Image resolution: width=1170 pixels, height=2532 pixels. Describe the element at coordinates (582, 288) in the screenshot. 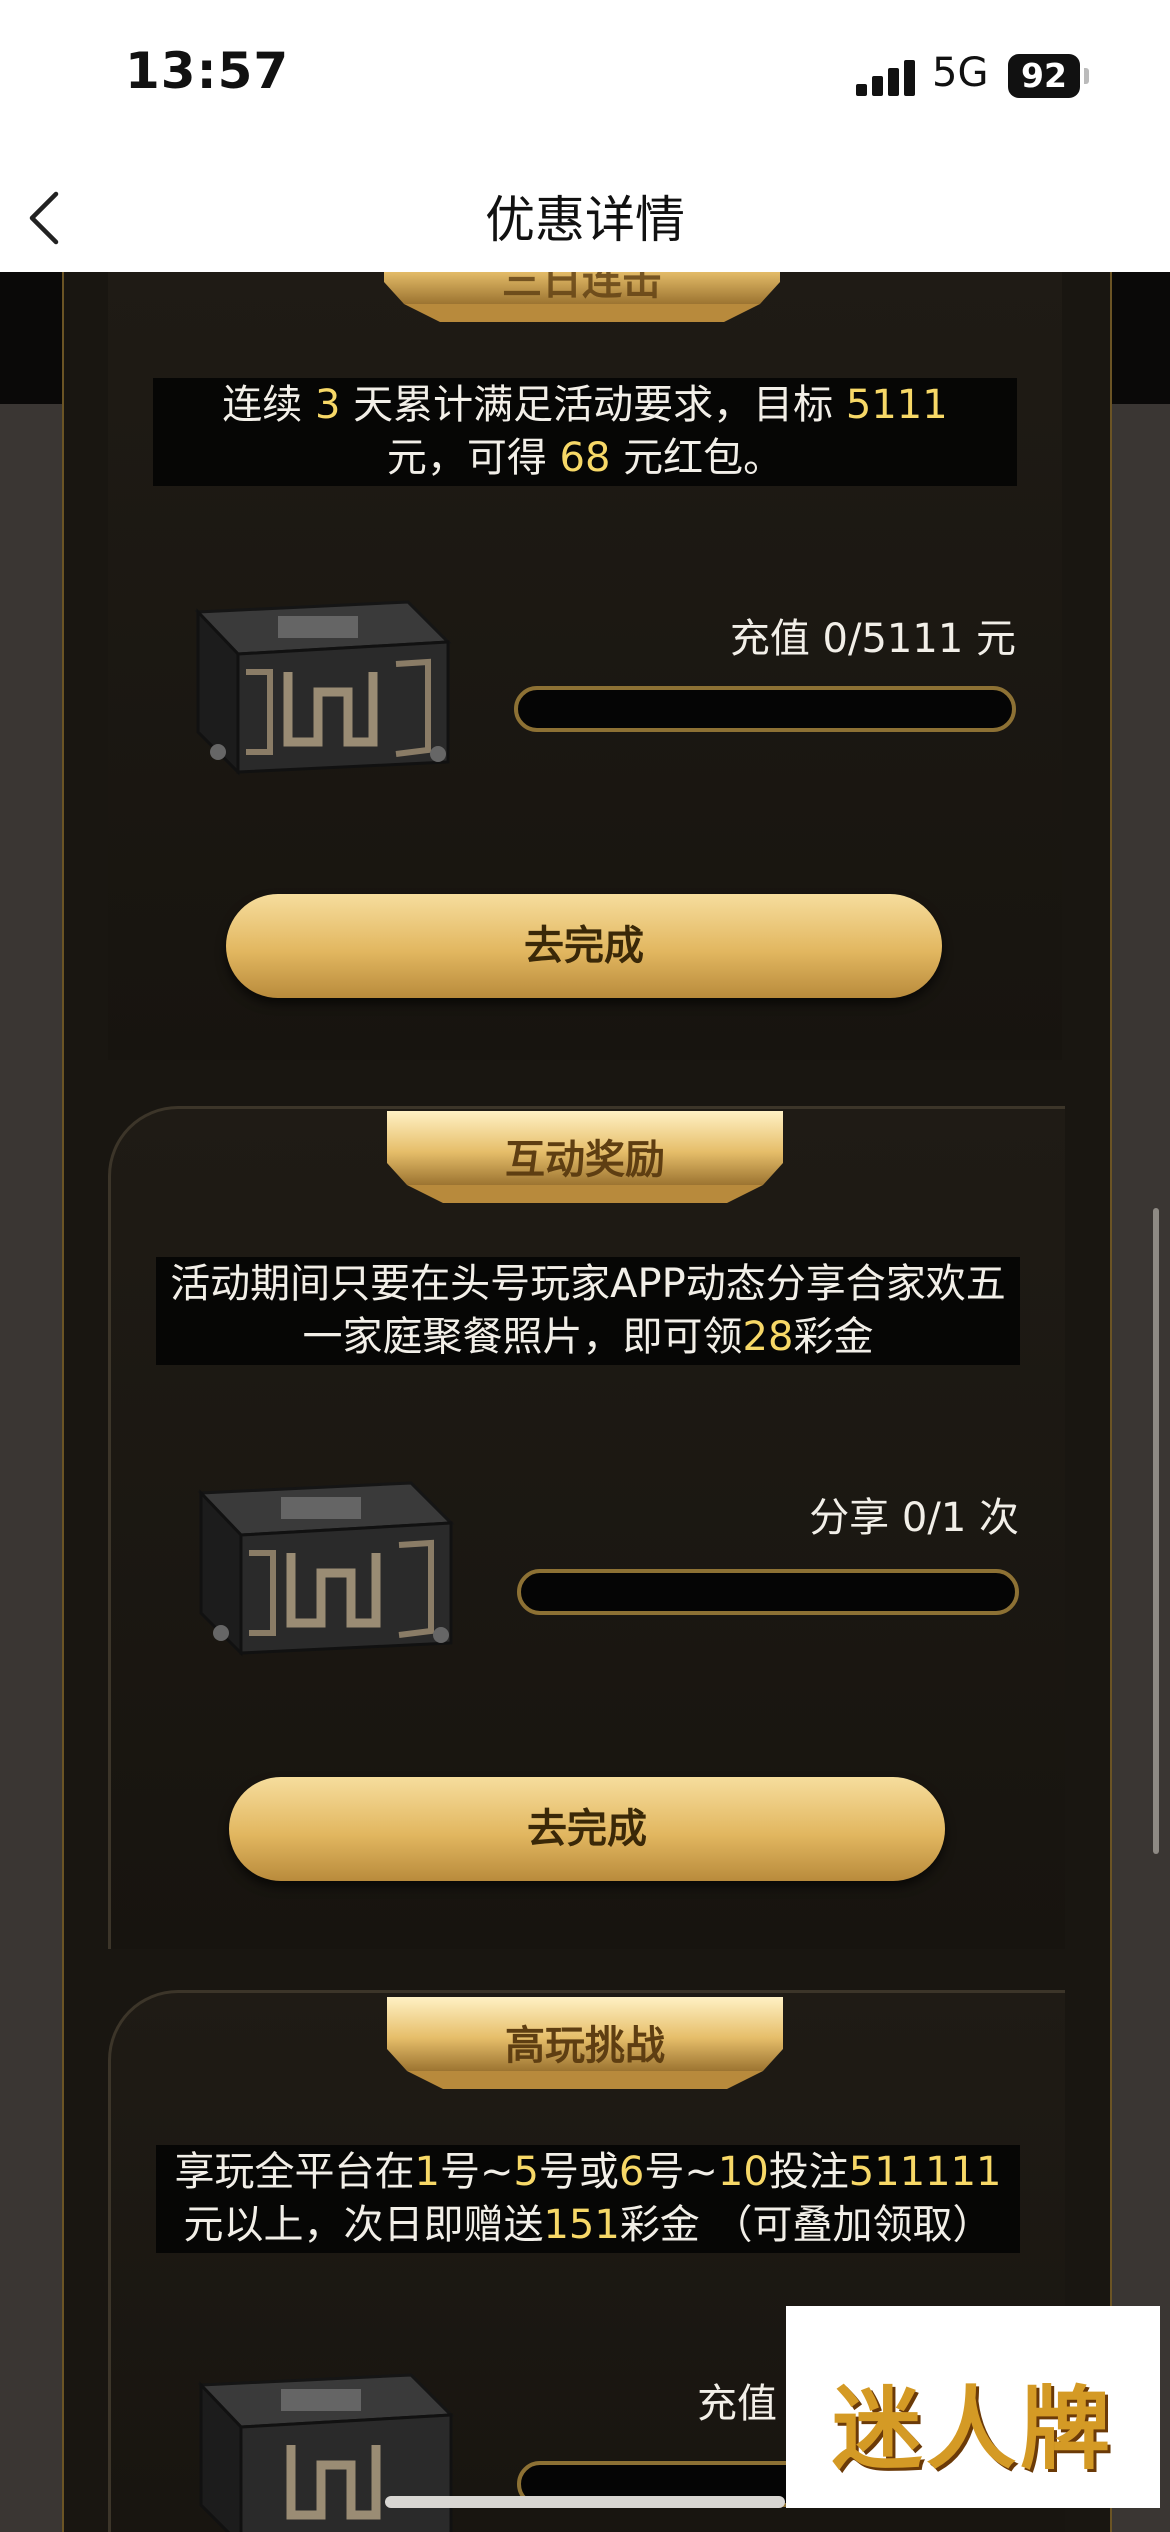

I see `task-title: 三日连击` at that location.